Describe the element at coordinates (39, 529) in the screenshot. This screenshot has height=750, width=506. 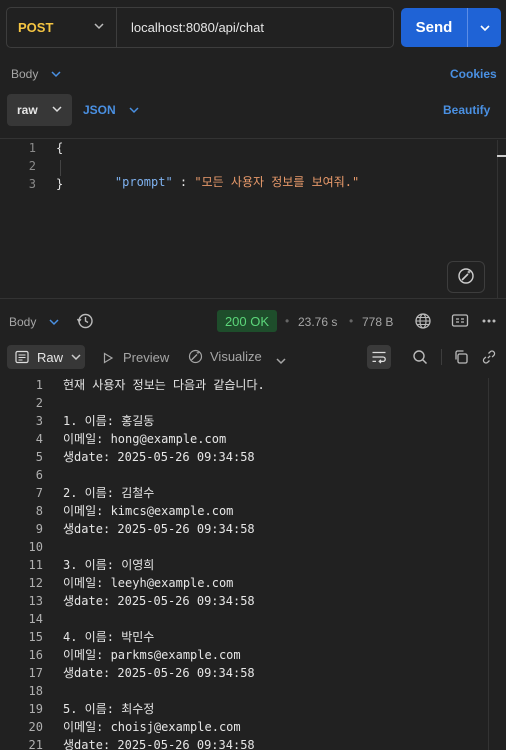
I see `line-number: 9` at that location.